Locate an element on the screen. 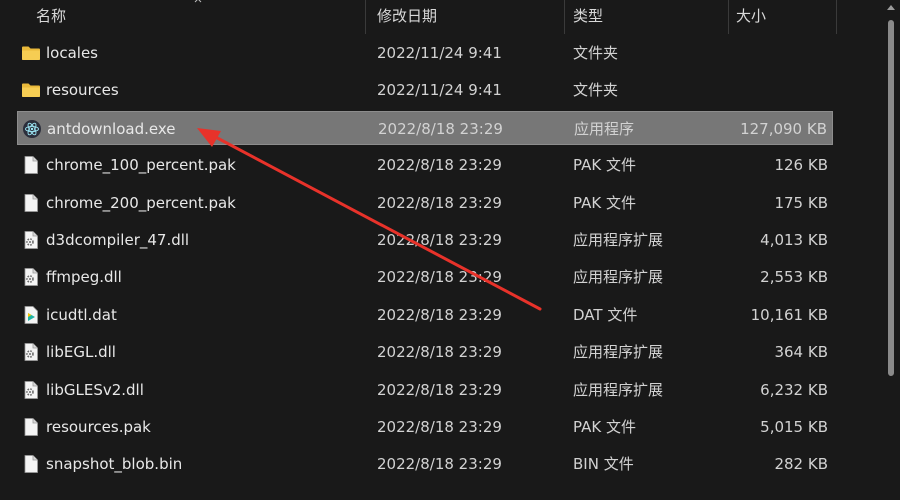 The height and width of the screenshot is (500, 900). sort-ascending-icon is located at coordinates (198, 1).